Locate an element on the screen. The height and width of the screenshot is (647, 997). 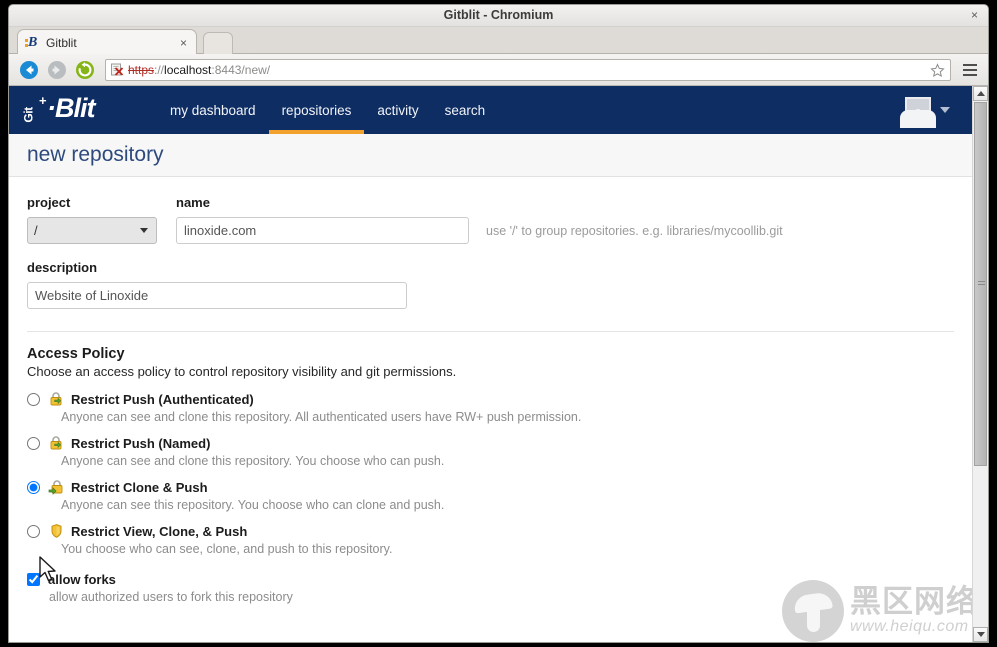
url-scheme: https is located at coordinates (141, 69).